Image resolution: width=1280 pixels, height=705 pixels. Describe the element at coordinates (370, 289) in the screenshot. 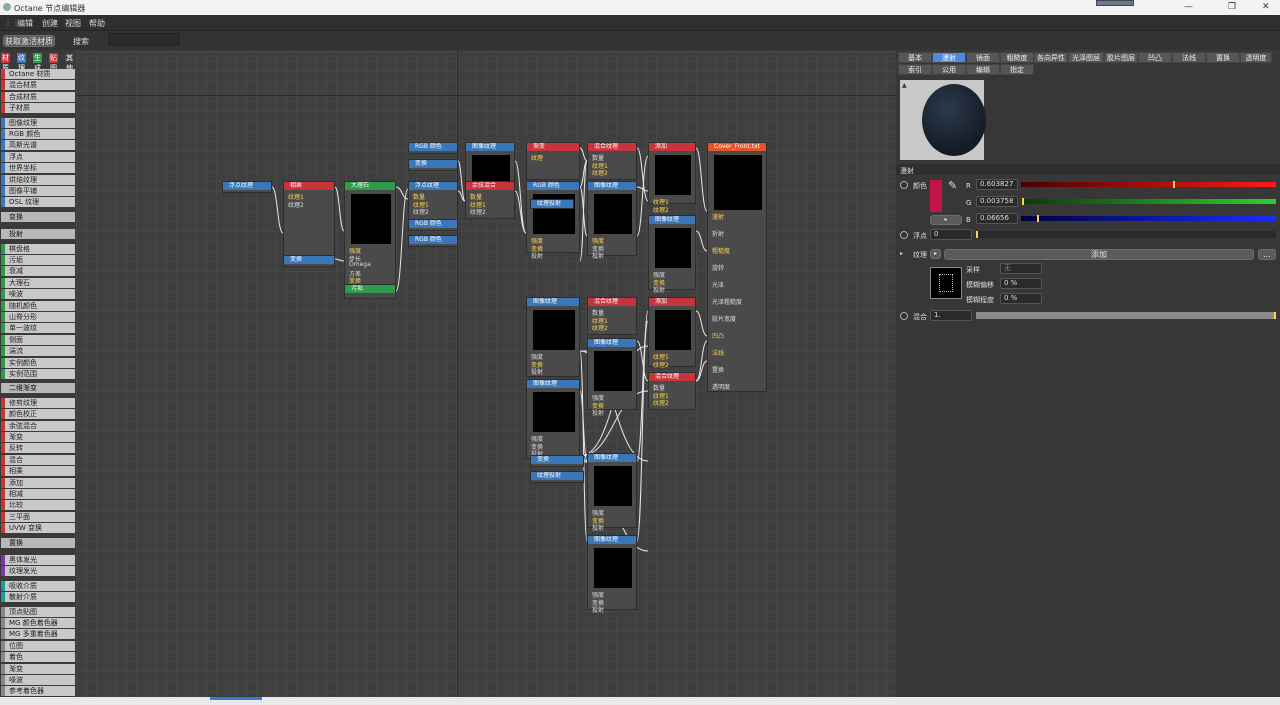

I see `node-title: 污垢` at that location.